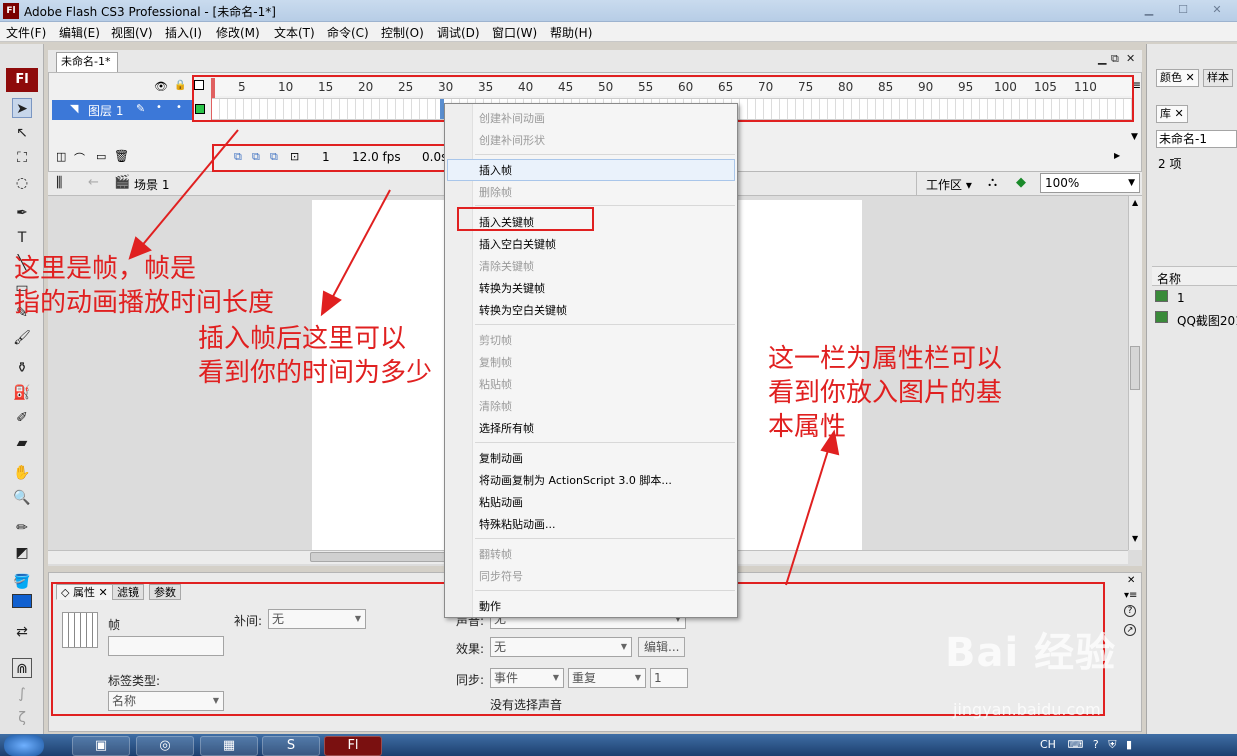 Image resolution: width=1237 pixels, height=756 pixels. What do you see at coordinates (1075, 744) in the screenshot?
I see `keyboard-icon: ⌨` at bounding box center [1075, 744].